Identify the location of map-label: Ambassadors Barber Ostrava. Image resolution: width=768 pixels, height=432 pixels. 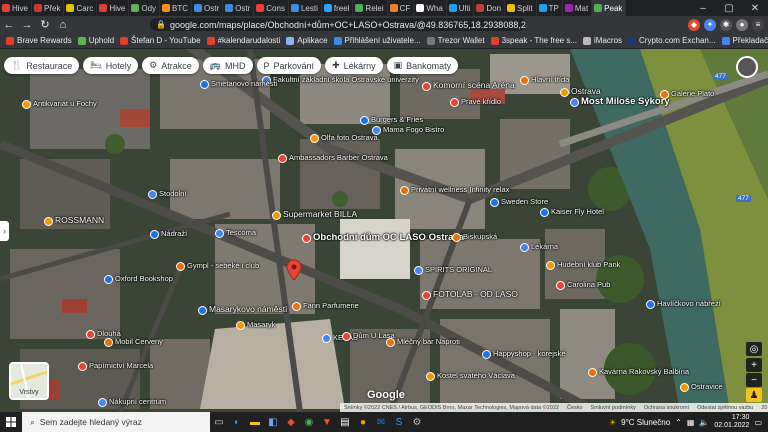
(338, 157).